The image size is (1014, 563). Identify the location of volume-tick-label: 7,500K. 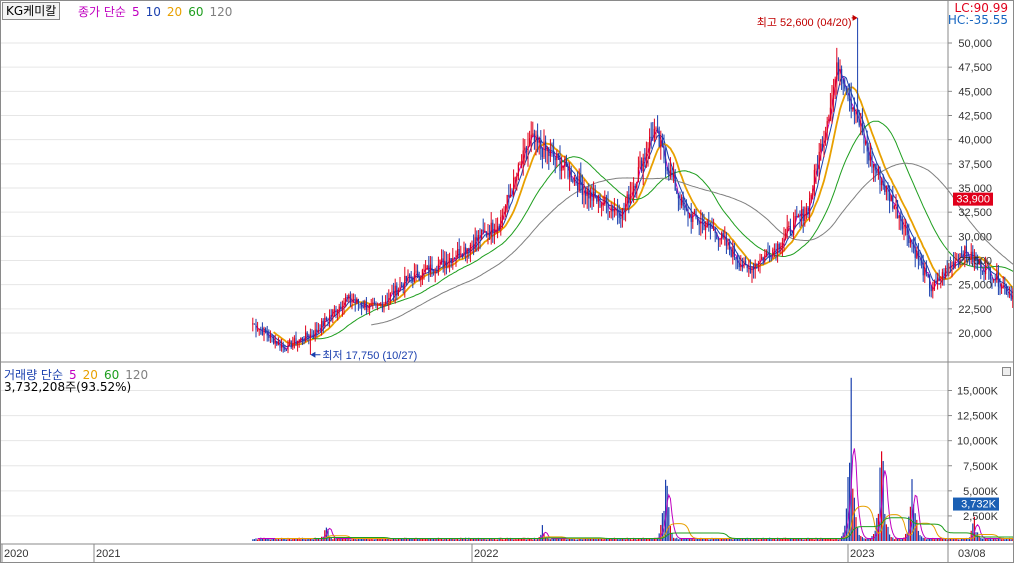
(981, 467).